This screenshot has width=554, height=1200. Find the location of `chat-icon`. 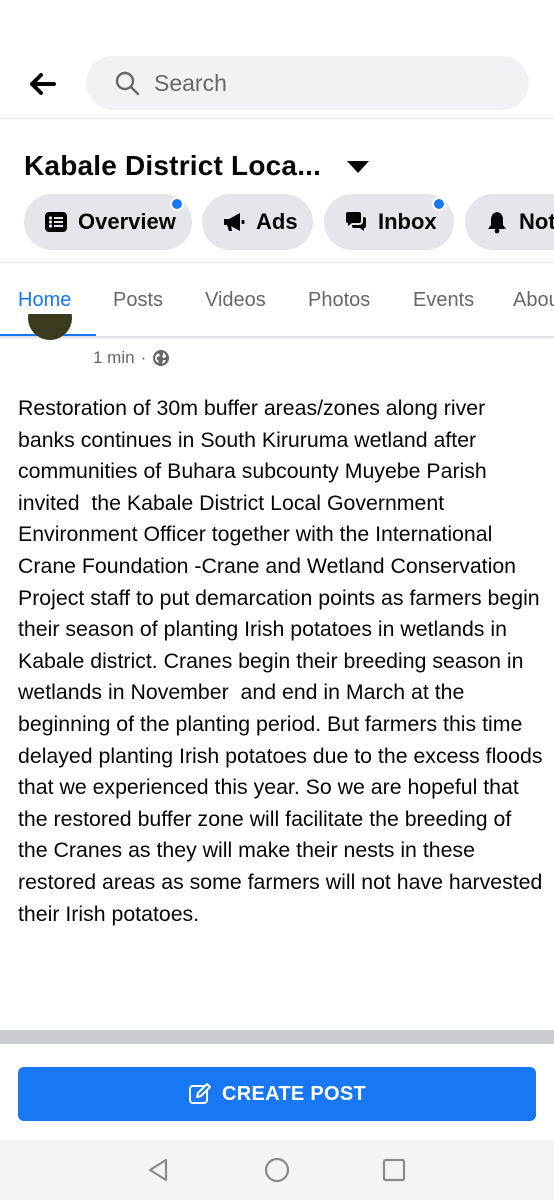

chat-icon is located at coordinates (356, 221).